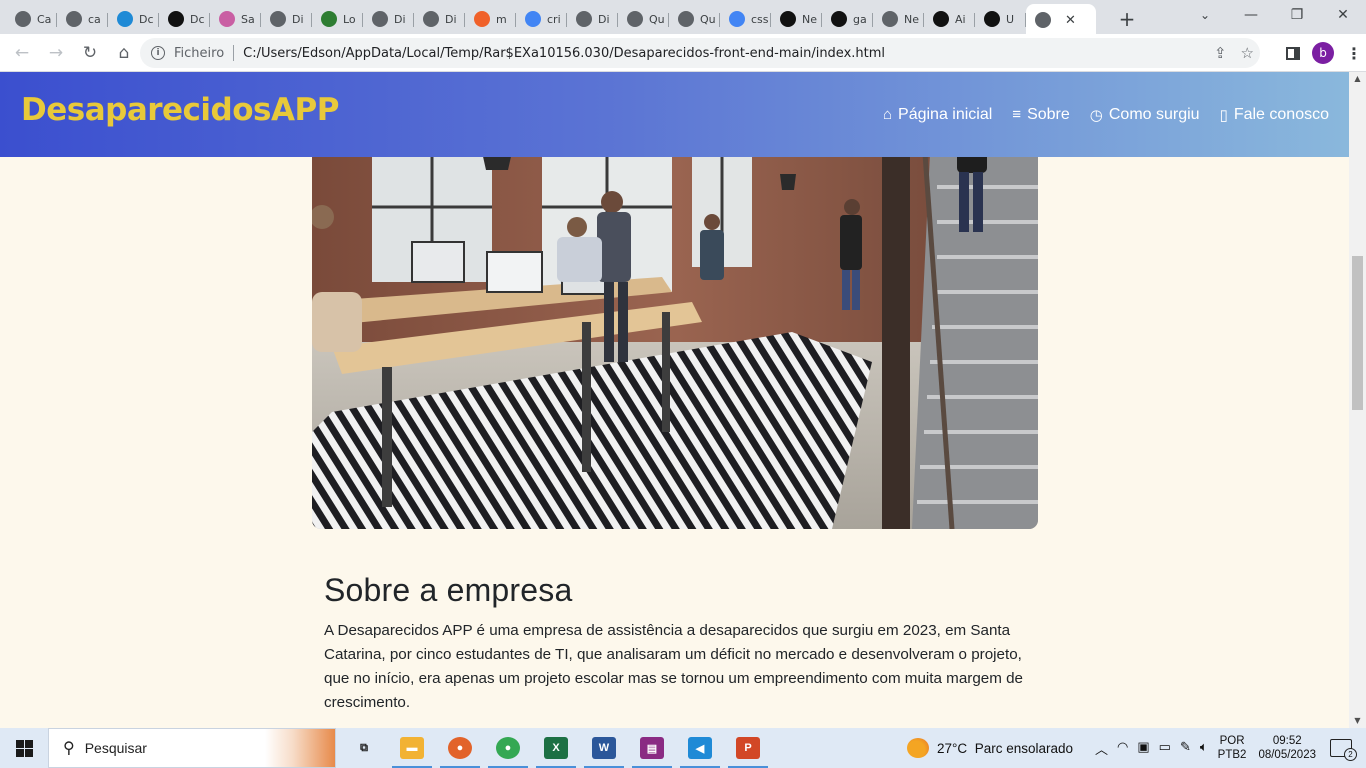 Image resolution: width=1366 pixels, height=768 pixels. I want to click on new-tab-button: +, so click(1127, 19).